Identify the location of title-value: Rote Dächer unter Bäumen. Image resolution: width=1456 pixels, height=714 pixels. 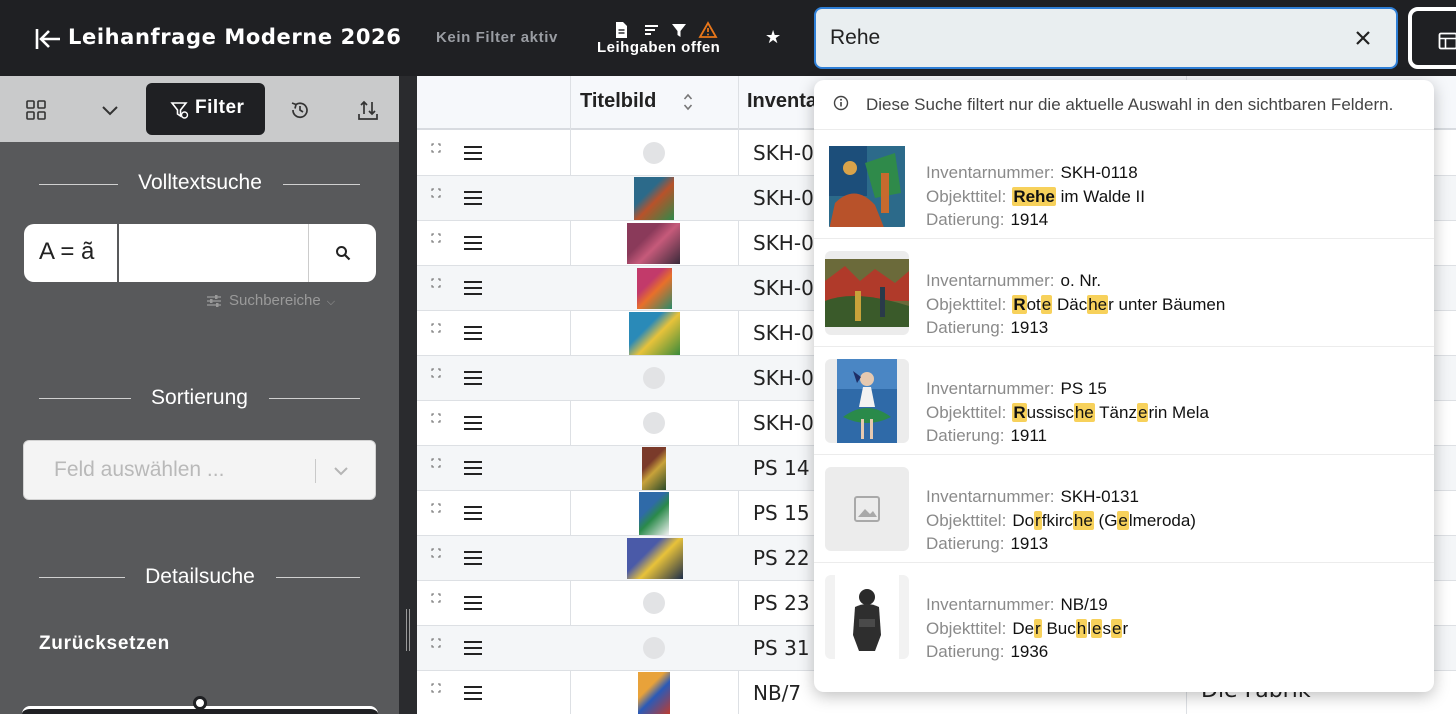
(1119, 304).